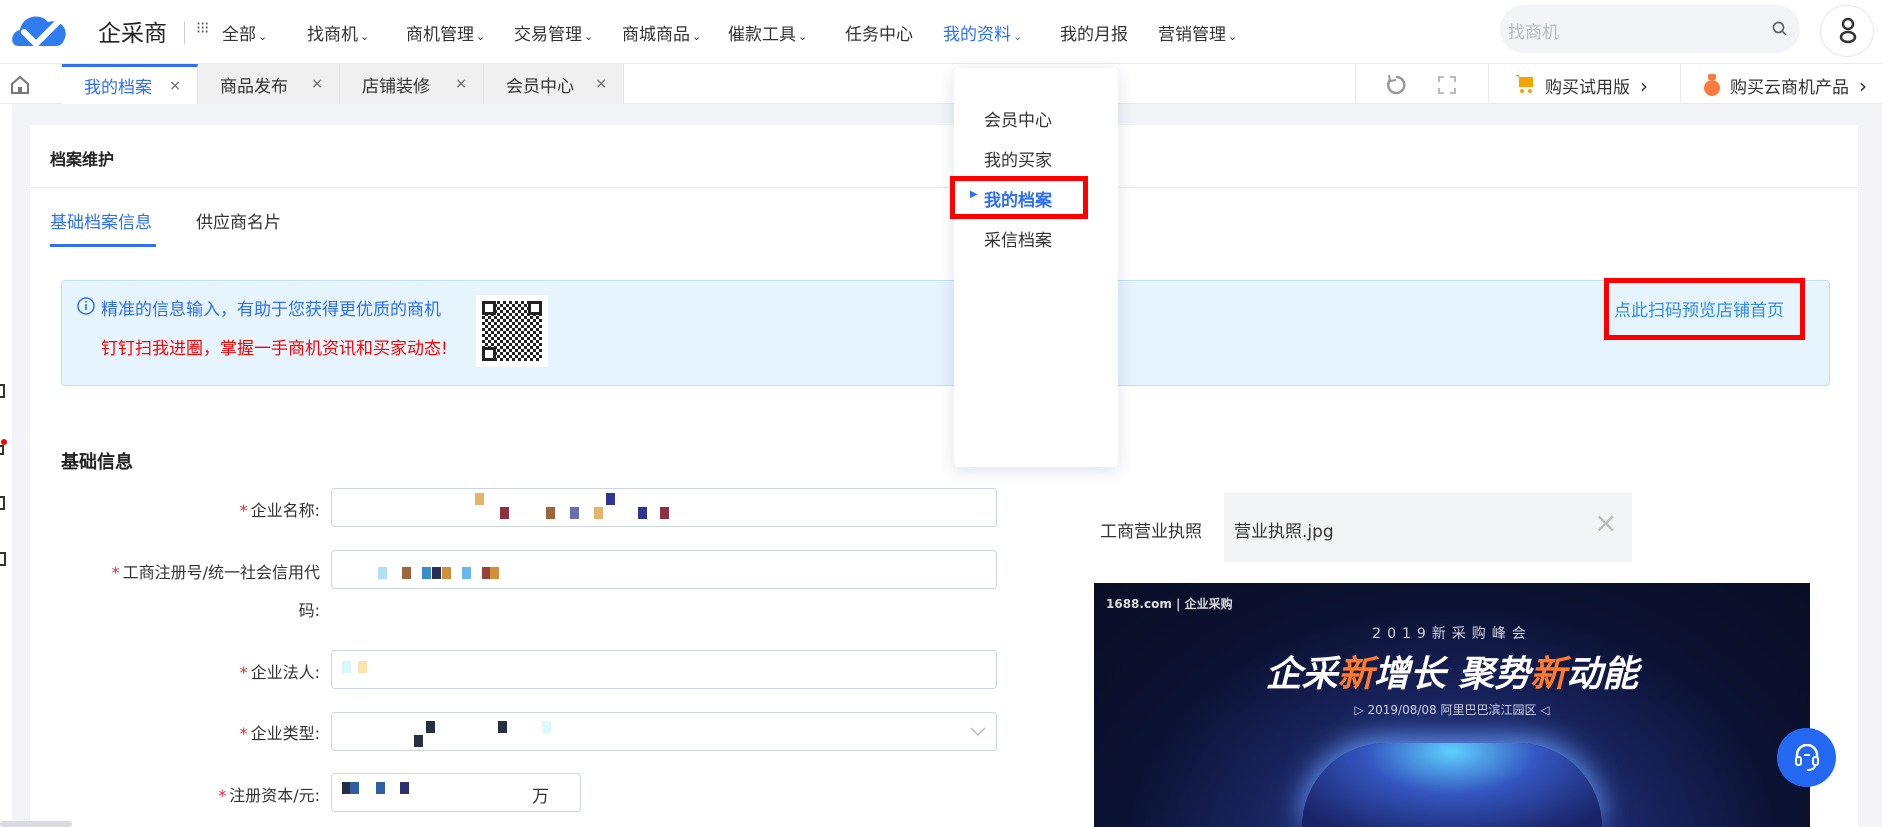 This screenshot has width=1882, height=827. I want to click on customer-support-button, so click(1806, 757).